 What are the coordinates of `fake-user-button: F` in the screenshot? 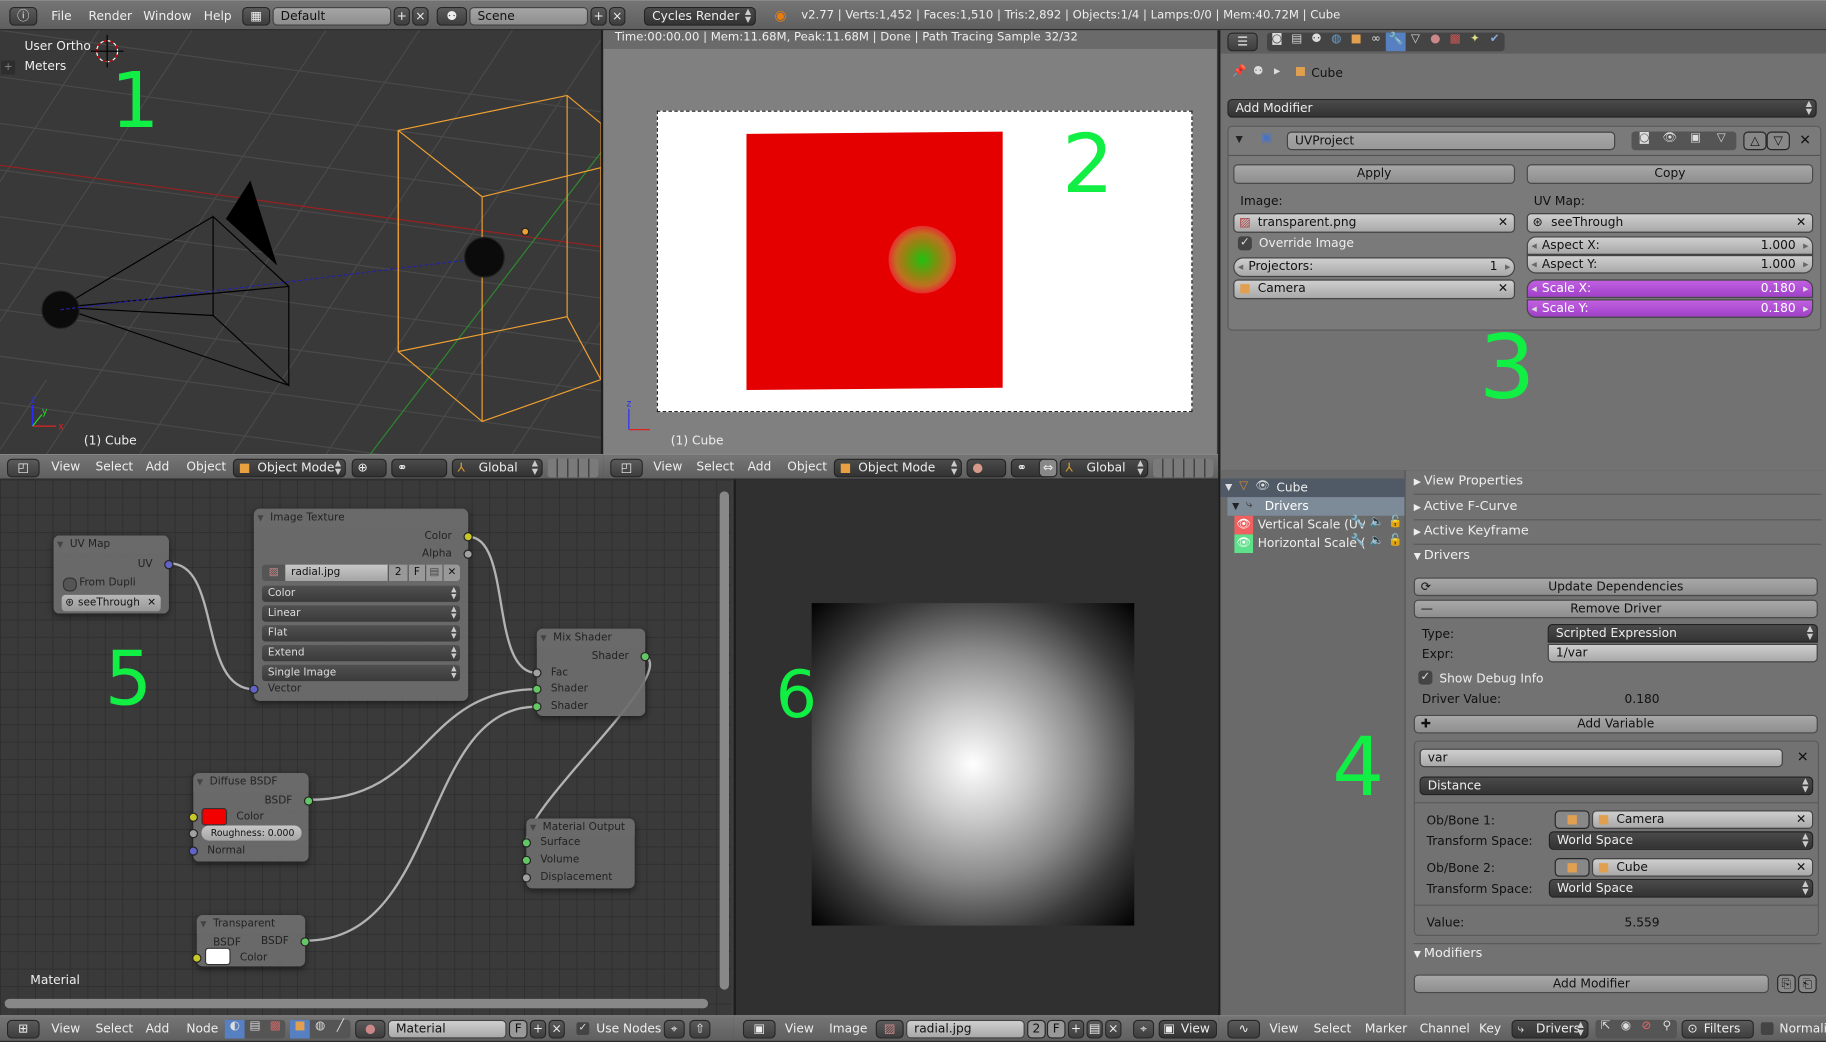 It's located at (1056, 1029).